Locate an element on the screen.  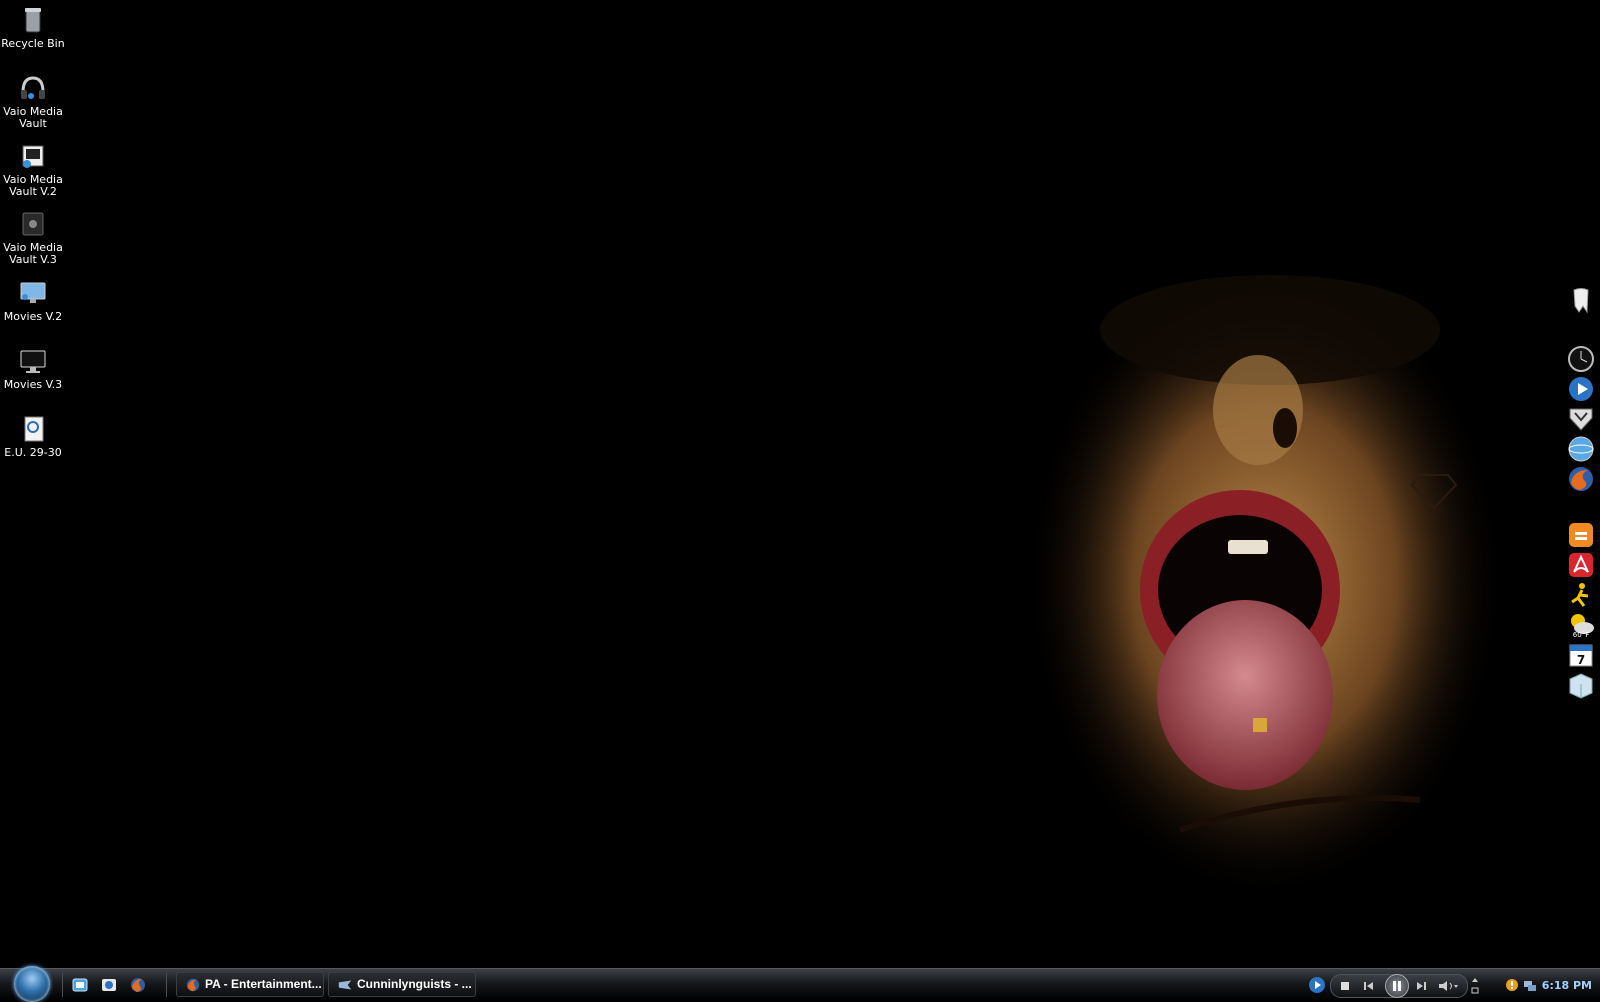
weather-temperature: 60°F is located at coordinates (1581, 635).